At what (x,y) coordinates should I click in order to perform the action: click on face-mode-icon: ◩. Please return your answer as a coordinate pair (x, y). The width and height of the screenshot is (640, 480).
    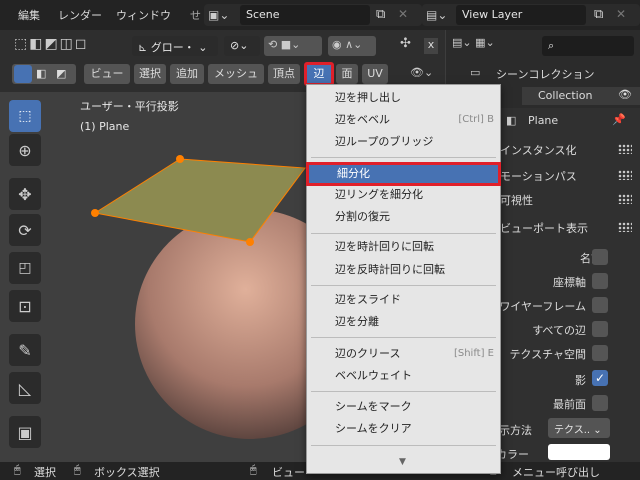
    Looking at the image, I should click on (61, 73).